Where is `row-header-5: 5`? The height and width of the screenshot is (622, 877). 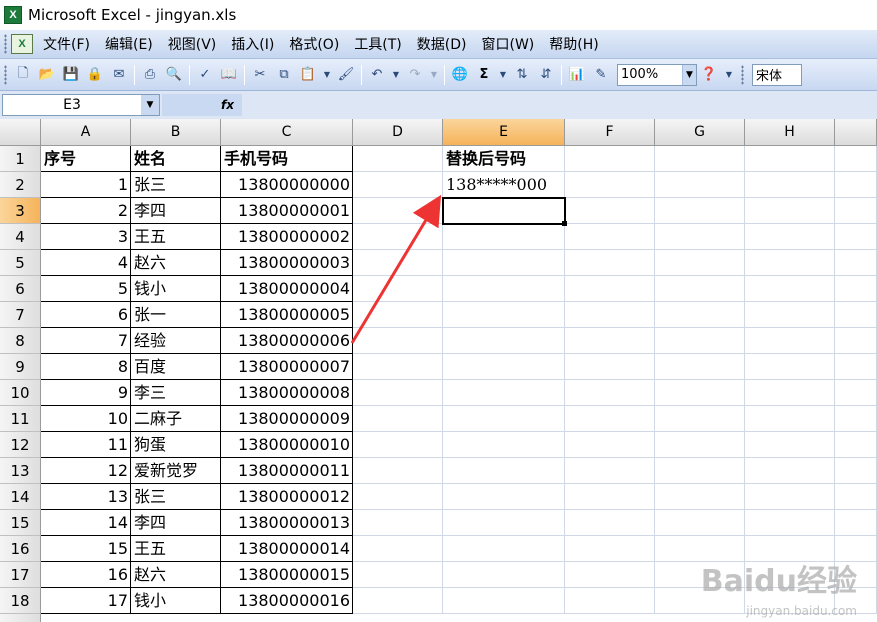 row-header-5: 5 is located at coordinates (20, 263).